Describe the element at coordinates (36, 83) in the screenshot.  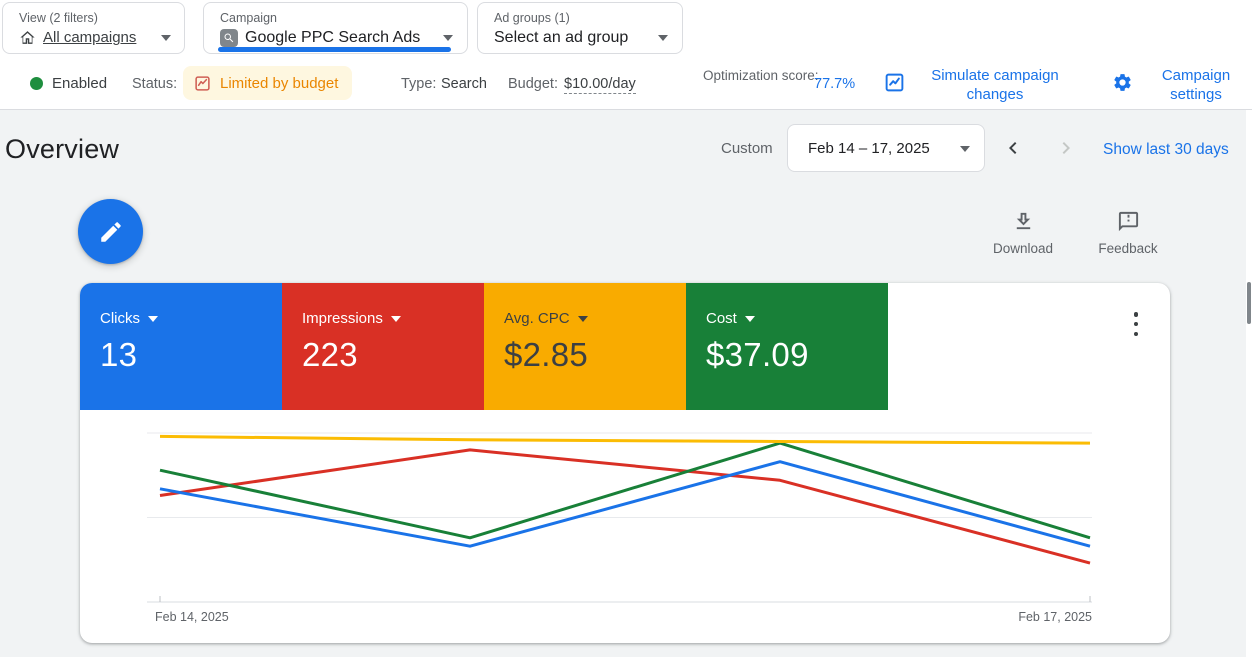
I see `enabled-status-dot-icon` at that location.